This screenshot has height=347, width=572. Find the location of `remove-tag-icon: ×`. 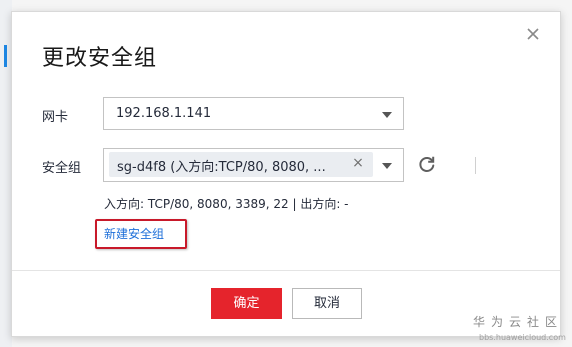

remove-tag-icon: × is located at coordinates (358, 163).